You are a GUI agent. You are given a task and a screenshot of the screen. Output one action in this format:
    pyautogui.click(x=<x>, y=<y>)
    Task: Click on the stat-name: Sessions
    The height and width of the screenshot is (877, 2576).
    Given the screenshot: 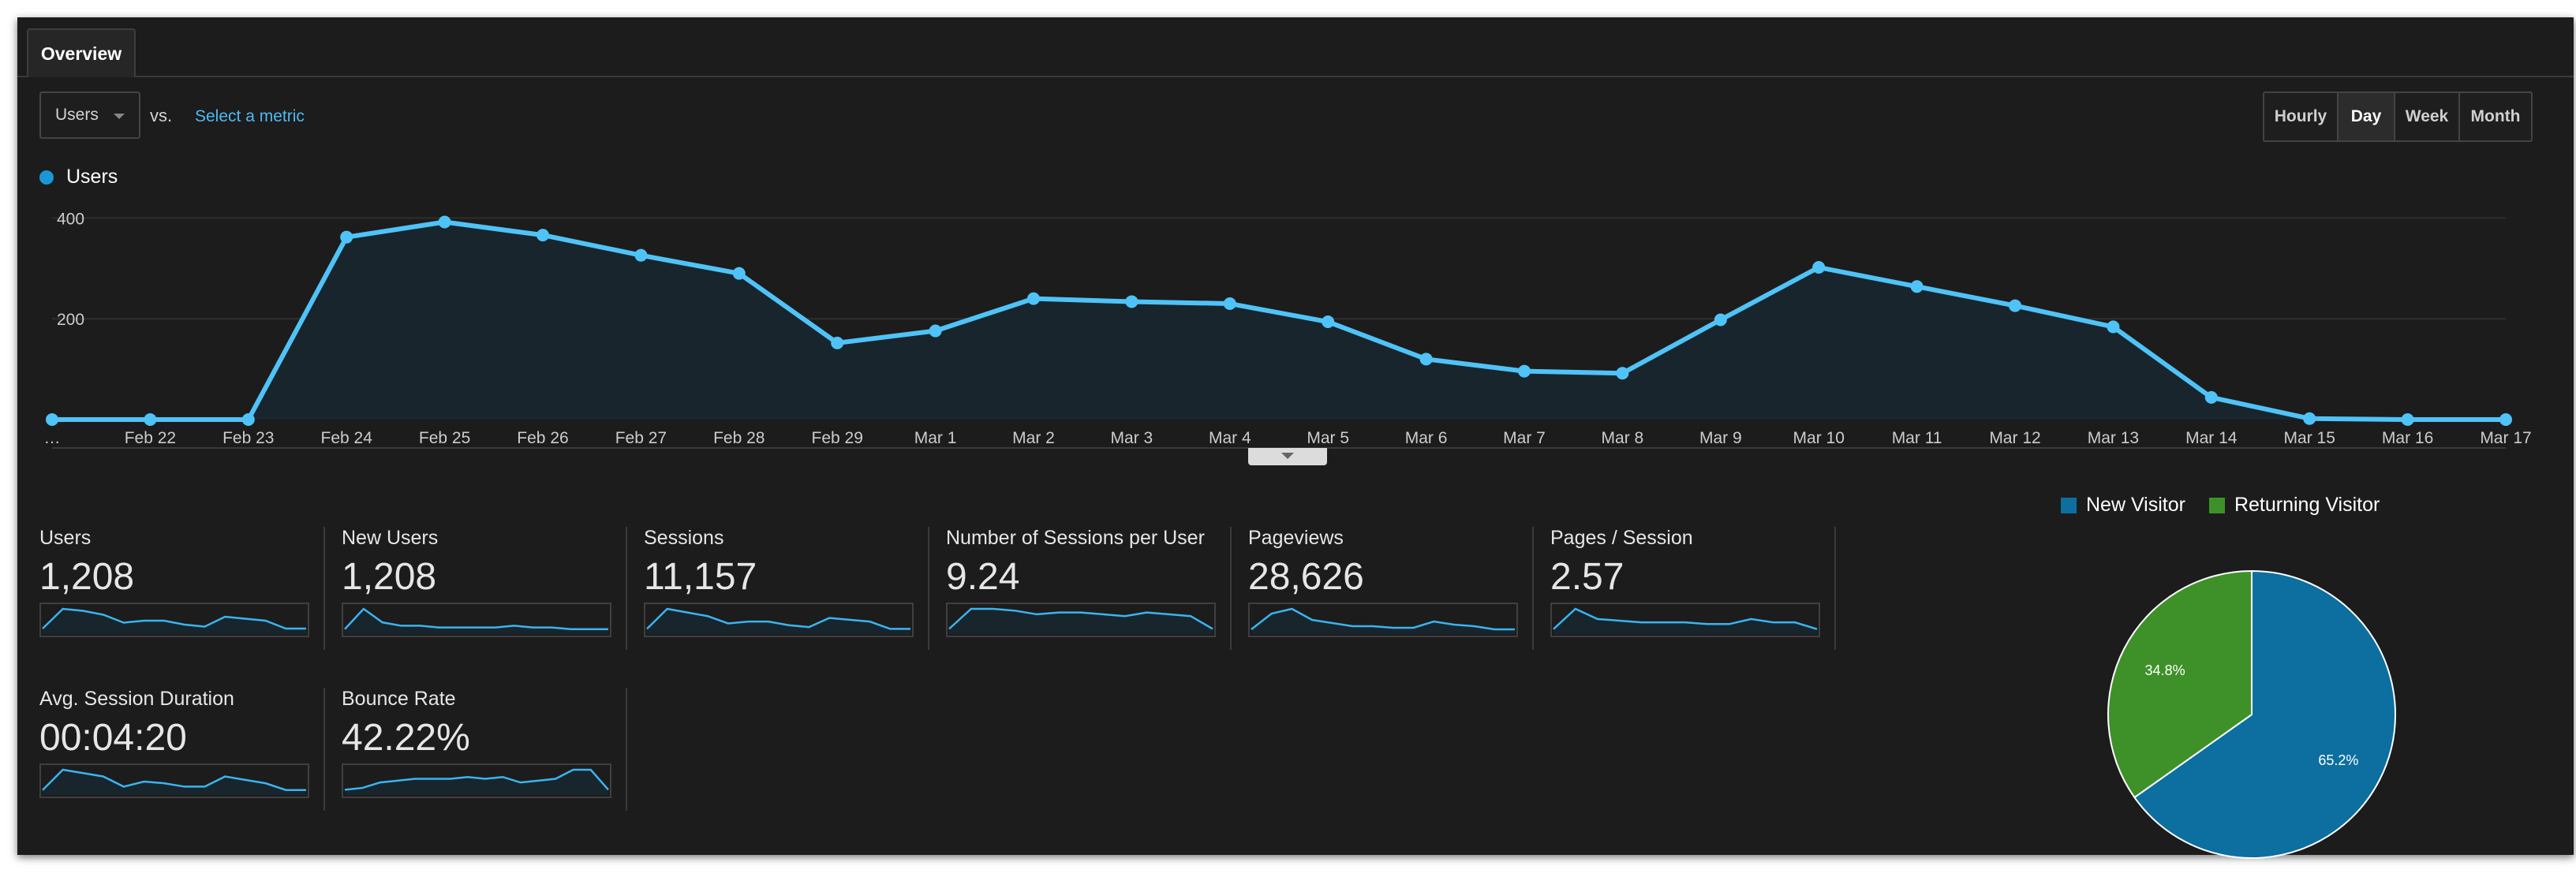 What is the action you would take?
    pyautogui.click(x=684, y=538)
    